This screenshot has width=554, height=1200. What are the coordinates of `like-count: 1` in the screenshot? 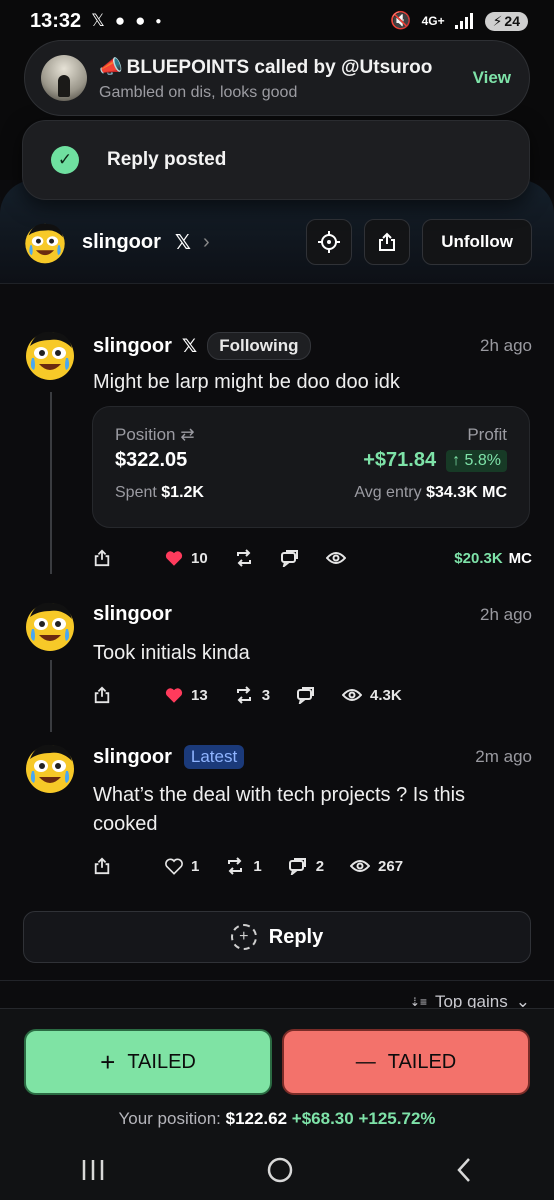 It's located at (195, 866).